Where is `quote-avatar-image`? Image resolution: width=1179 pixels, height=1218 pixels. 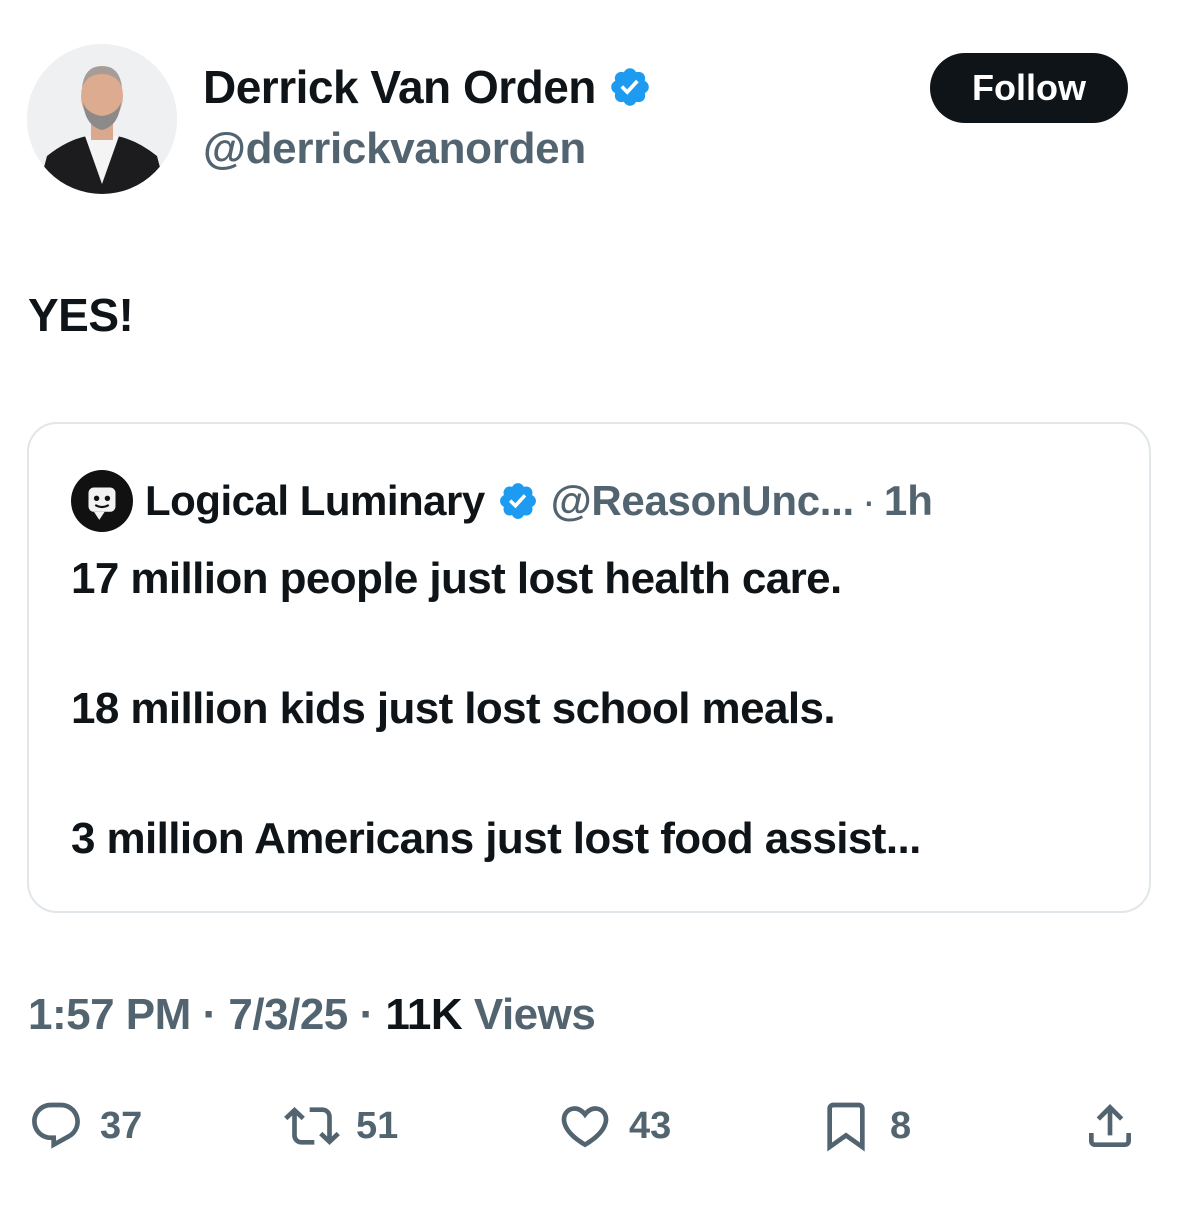 quote-avatar-image is located at coordinates (102, 501).